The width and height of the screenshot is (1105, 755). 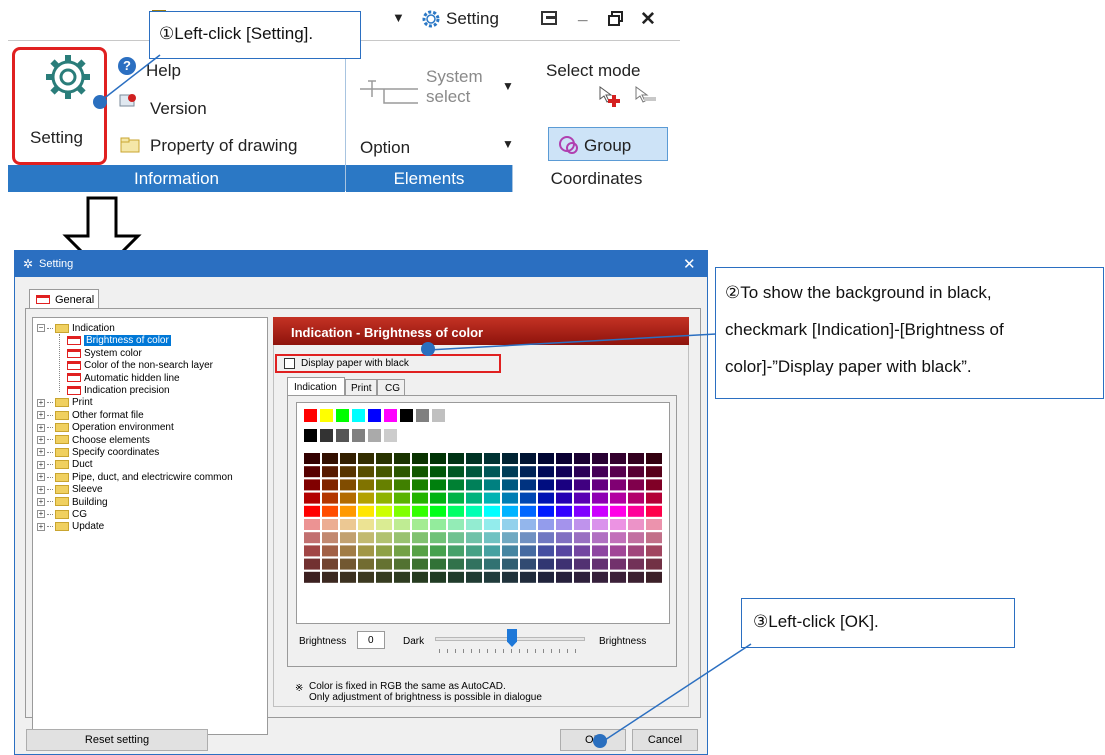 What do you see at coordinates (616, 19) in the screenshot?
I see `maximize-icon` at bounding box center [616, 19].